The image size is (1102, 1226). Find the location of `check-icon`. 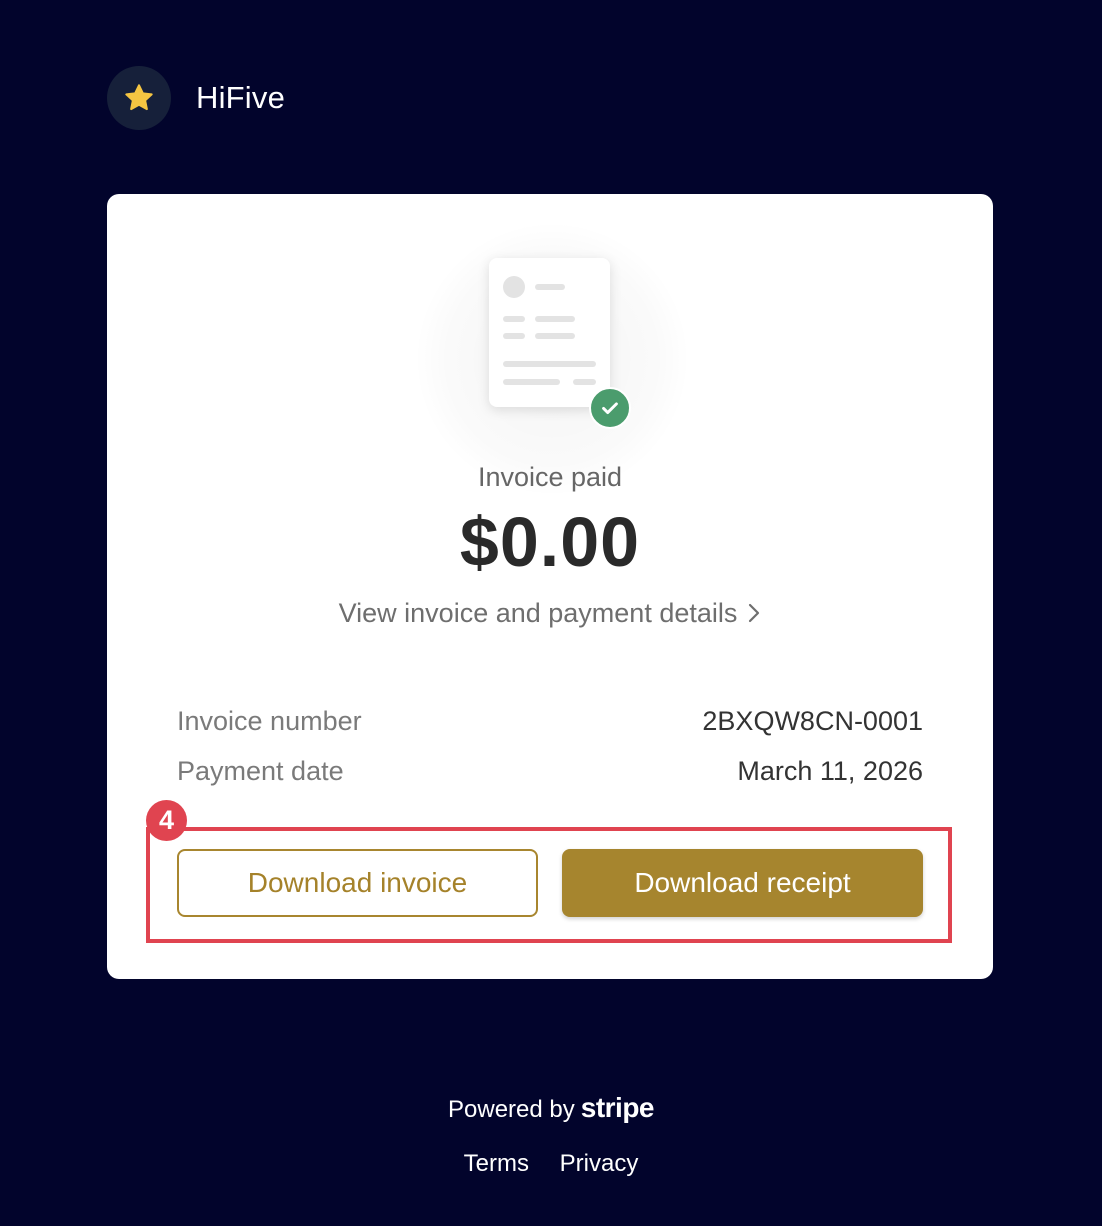

check-icon is located at coordinates (610, 408).